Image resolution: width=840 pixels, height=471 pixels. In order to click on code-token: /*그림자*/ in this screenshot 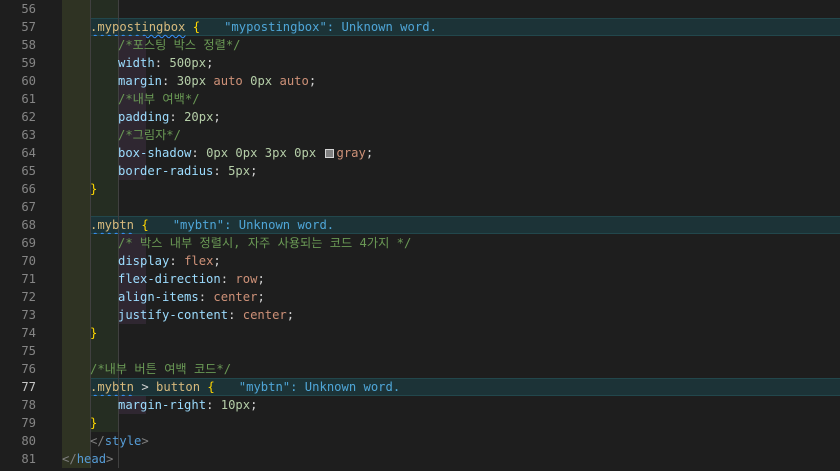, I will do `click(149, 135)`.